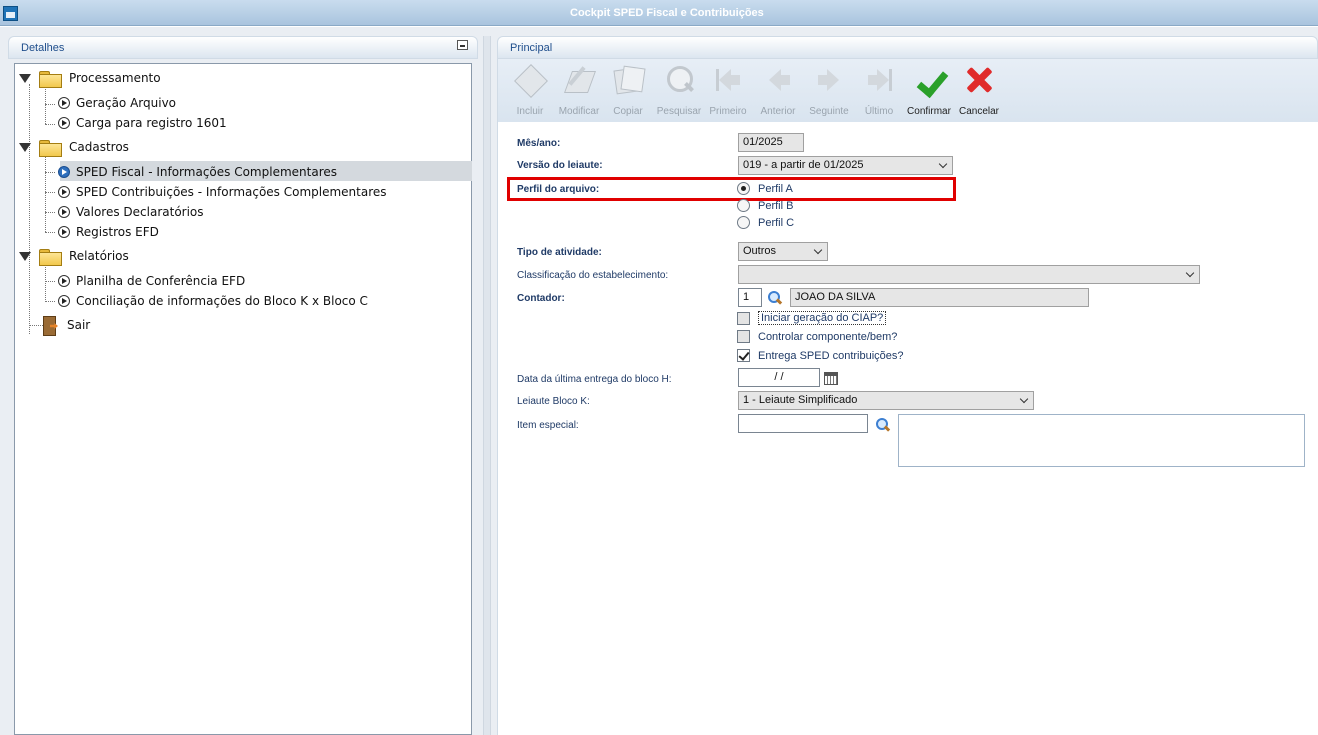  I want to click on main-panel-header: Principal, so click(907, 47).